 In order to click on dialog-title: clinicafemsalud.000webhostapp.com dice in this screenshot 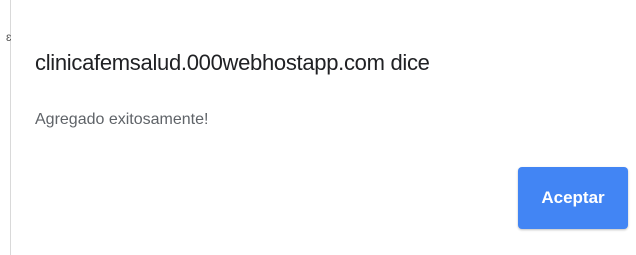, I will do `click(232, 62)`.